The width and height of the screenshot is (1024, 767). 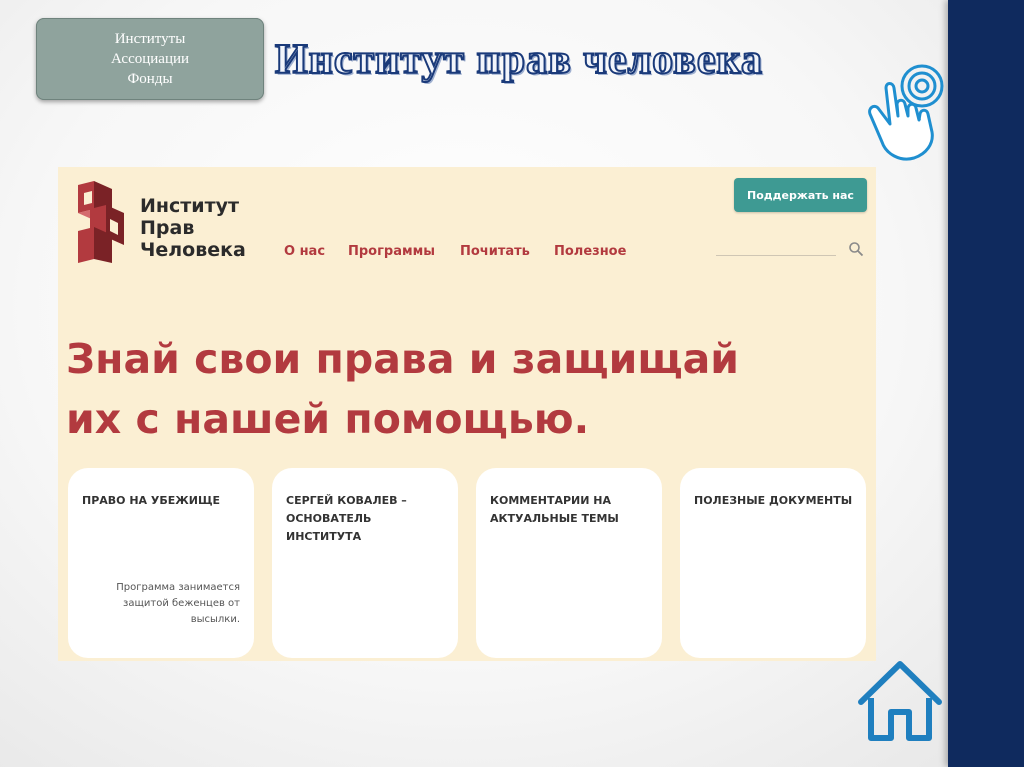 What do you see at coordinates (101, 222) in the screenshot?
I see `logo-icon` at bounding box center [101, 222].